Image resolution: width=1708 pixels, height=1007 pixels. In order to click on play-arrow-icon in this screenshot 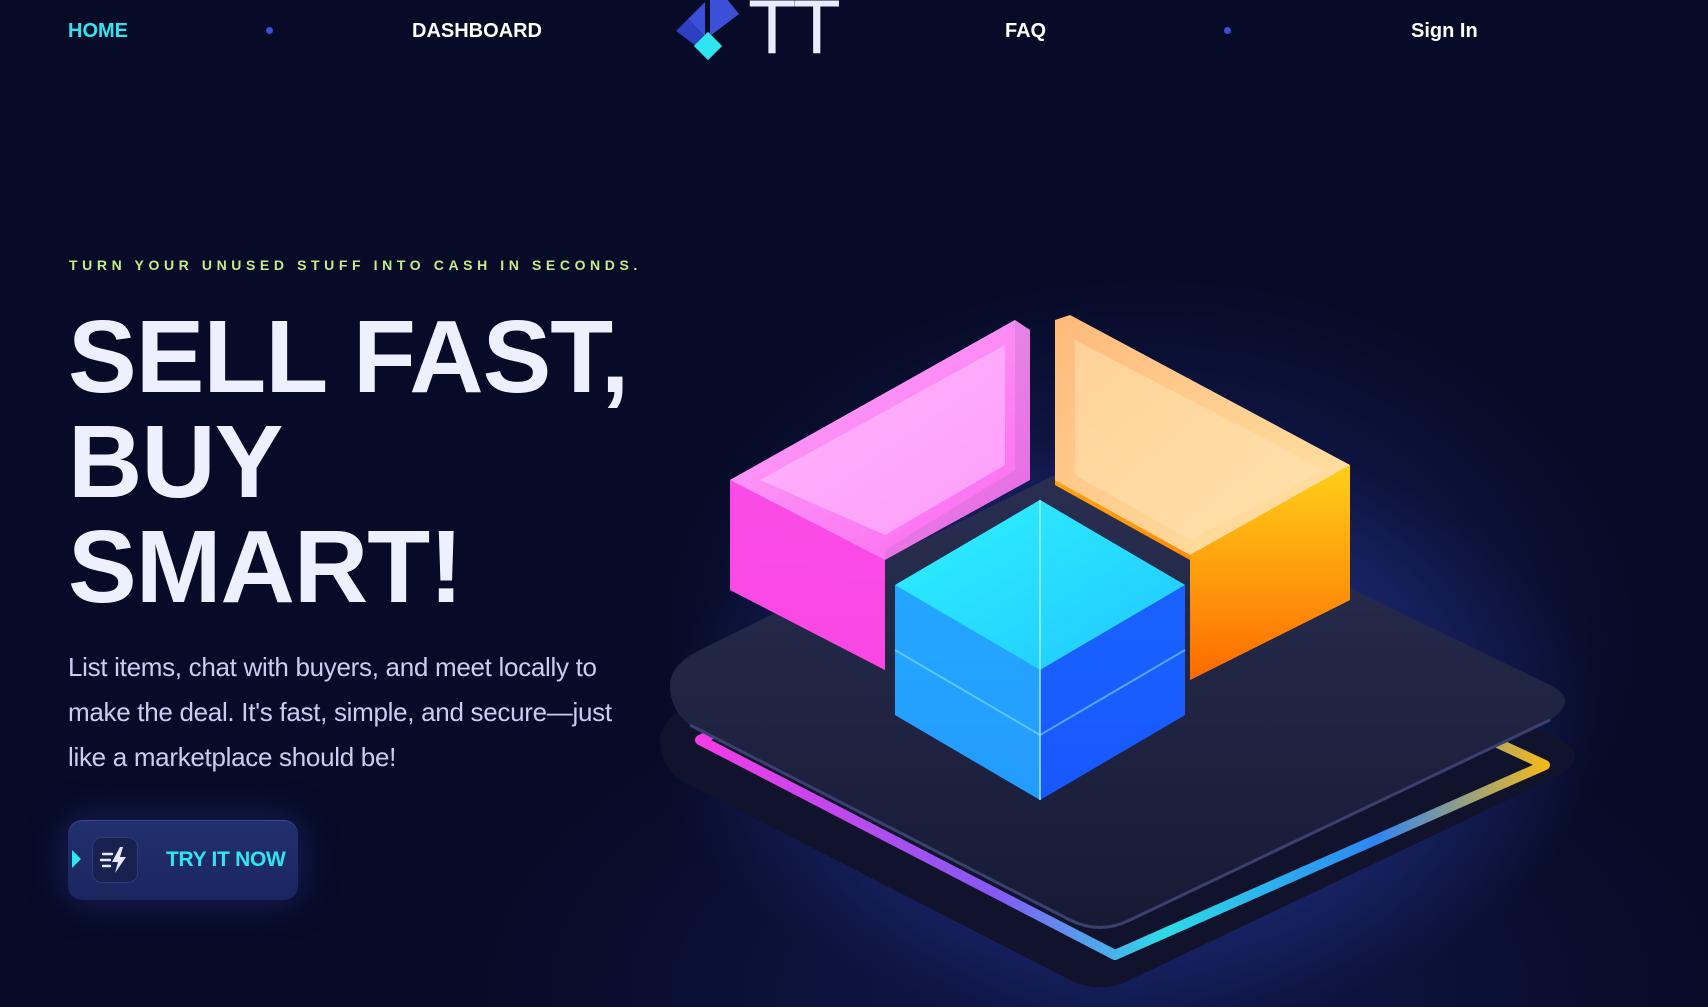, I will do `click(76, 859)`.